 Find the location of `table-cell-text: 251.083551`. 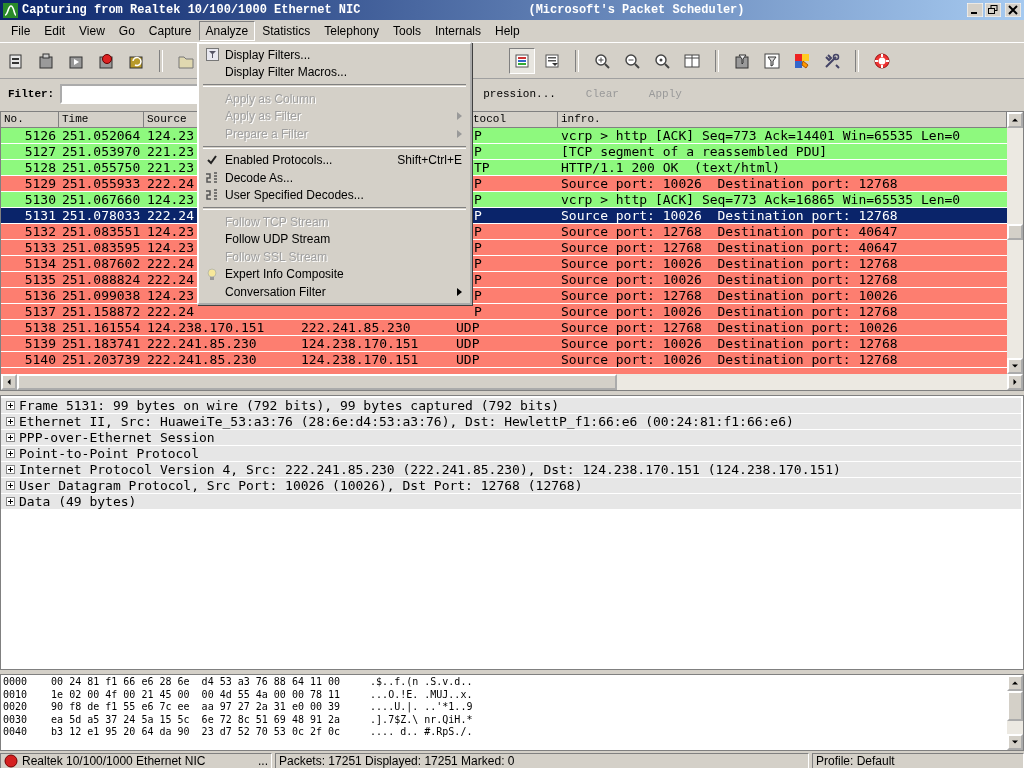

table-cell-text: 251.083551 is located at coordinates (101, 231).